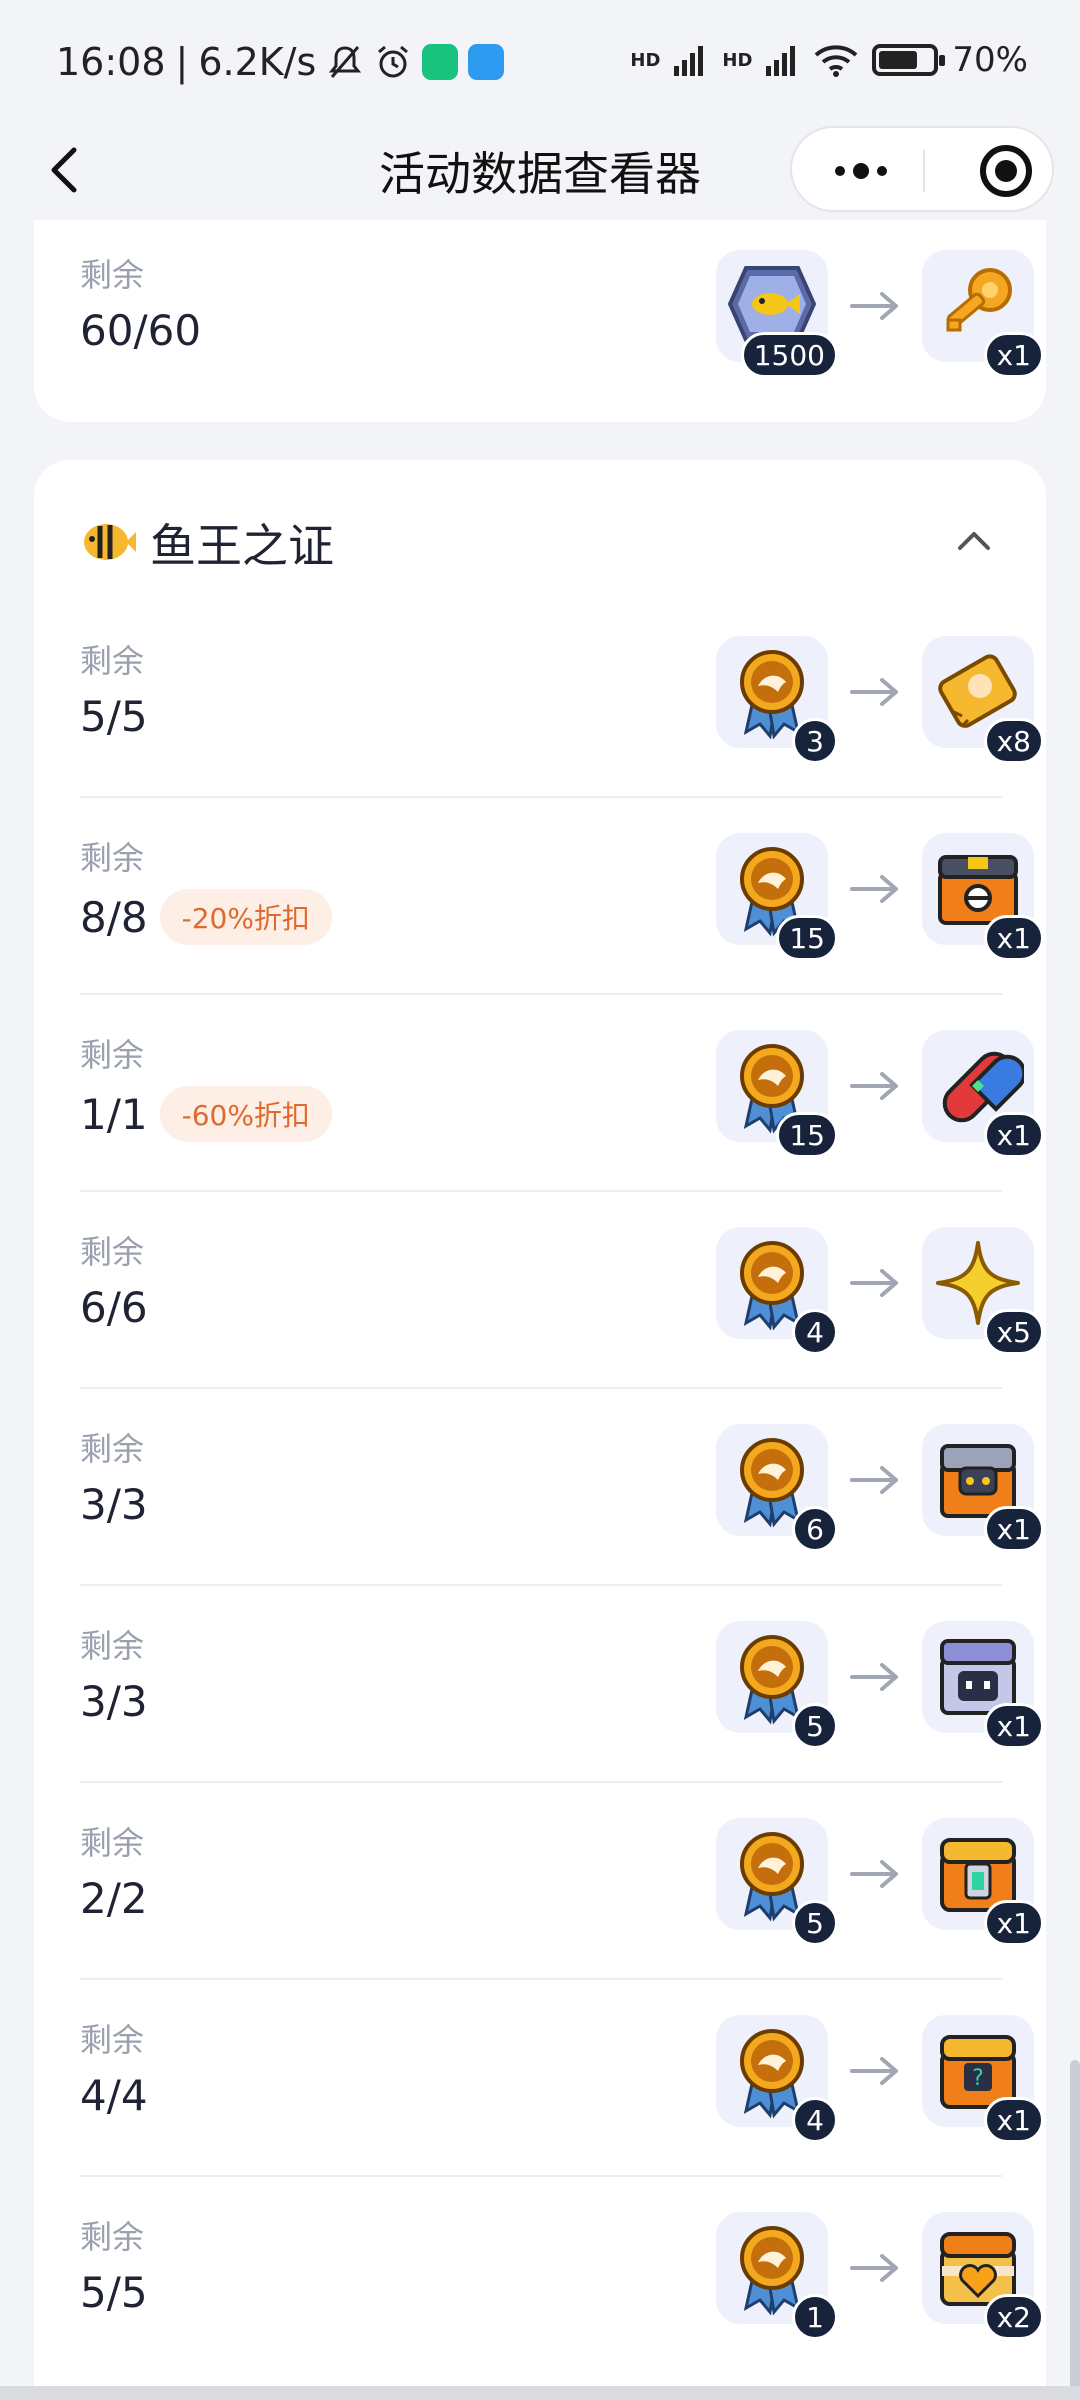 This screenshot has width=1080, height=2400. What do you see at coordinates (689, 61) in the screenshot?
I see `signal-icon` at bounding box center [689, 61].